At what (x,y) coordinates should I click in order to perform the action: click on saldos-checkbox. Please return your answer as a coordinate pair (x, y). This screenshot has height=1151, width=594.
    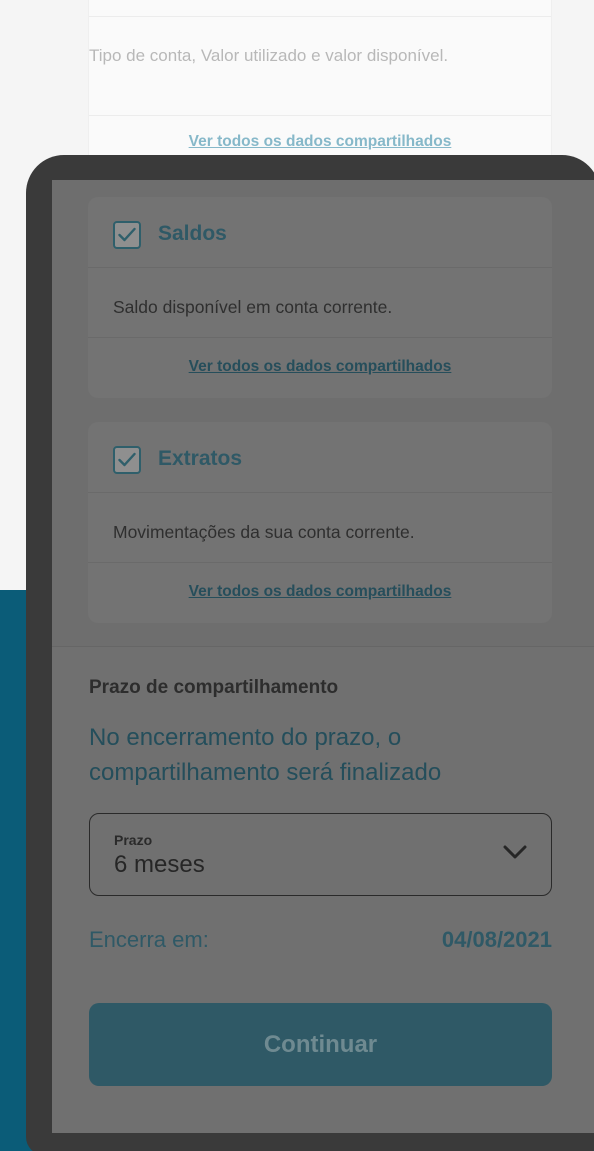
    Looking at the image, I should click on (127, 235).